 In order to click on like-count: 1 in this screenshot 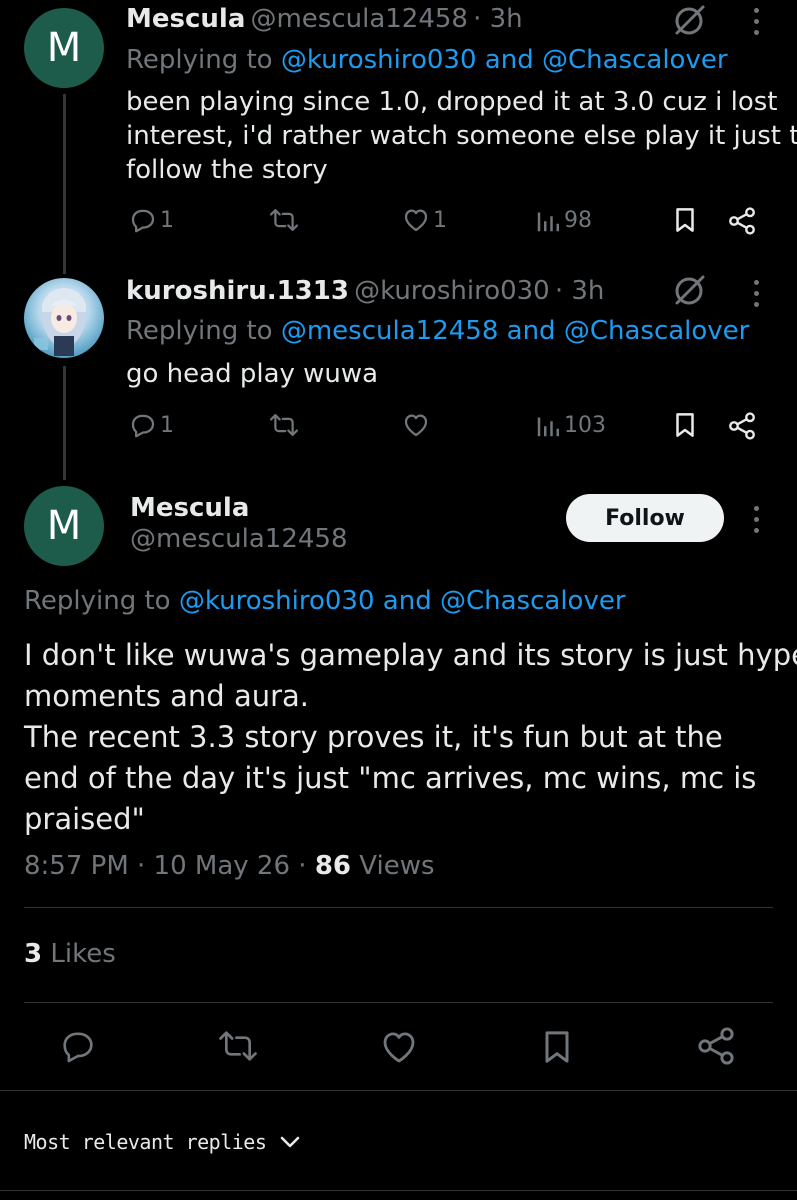, I will do `click(440, 220)`.